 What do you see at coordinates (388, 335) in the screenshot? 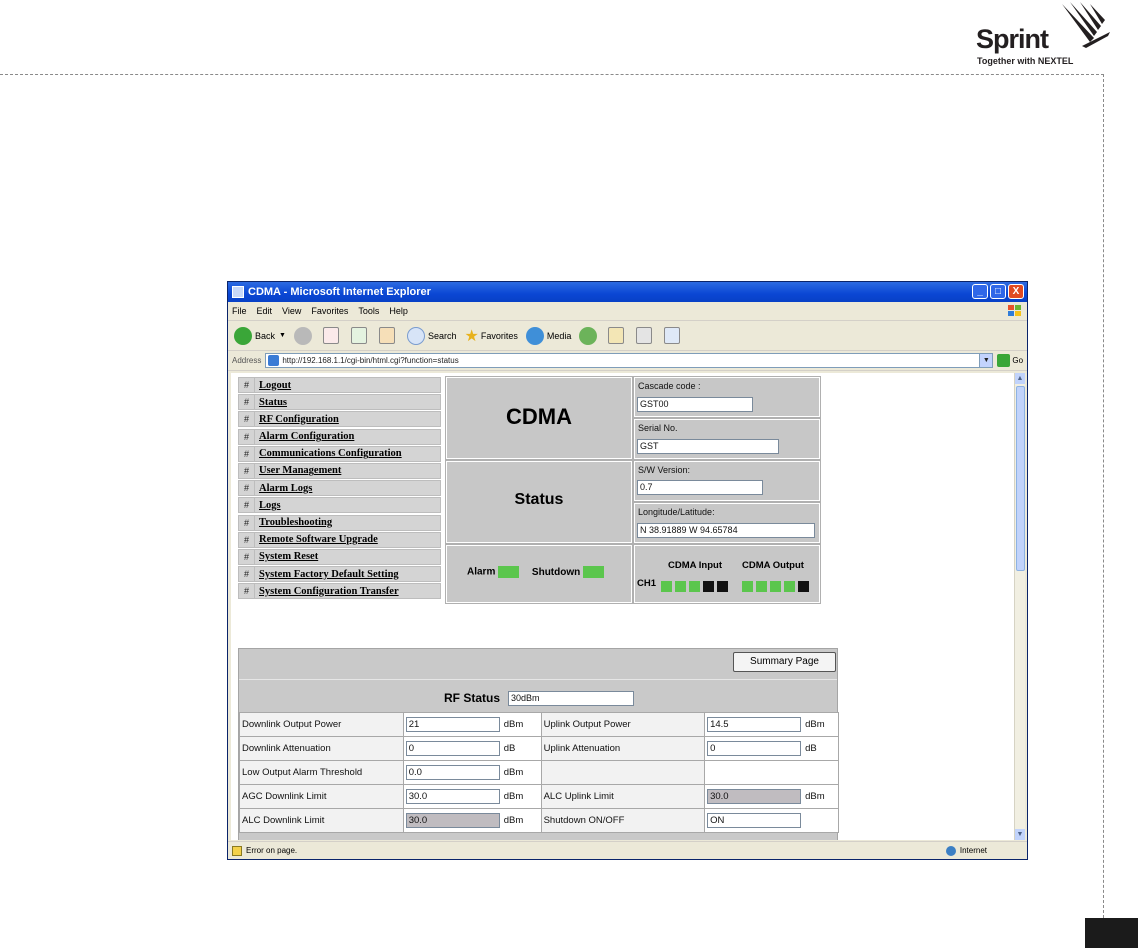
I see `home-button` at bounding box center [388, 335].